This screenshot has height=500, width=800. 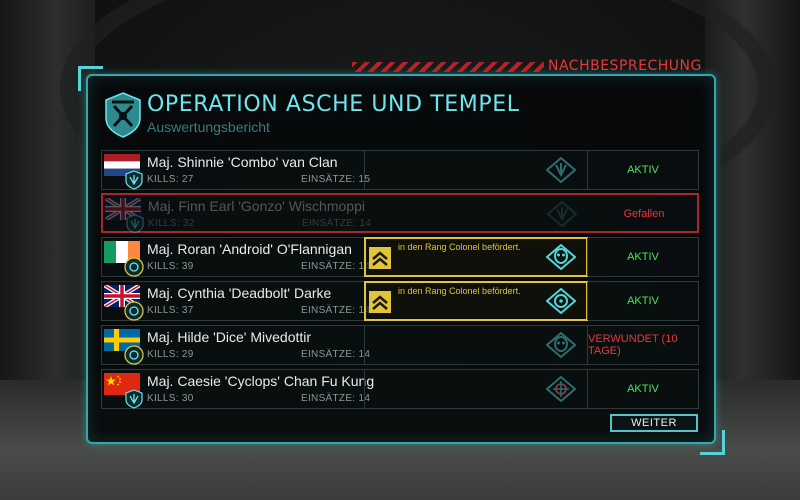 What do you see at coordinates (249, 249) in the screenshot?
I see `soldier-name: Maj. Roran 'Android' O'Flannigan` at bounding box center [249, 249].